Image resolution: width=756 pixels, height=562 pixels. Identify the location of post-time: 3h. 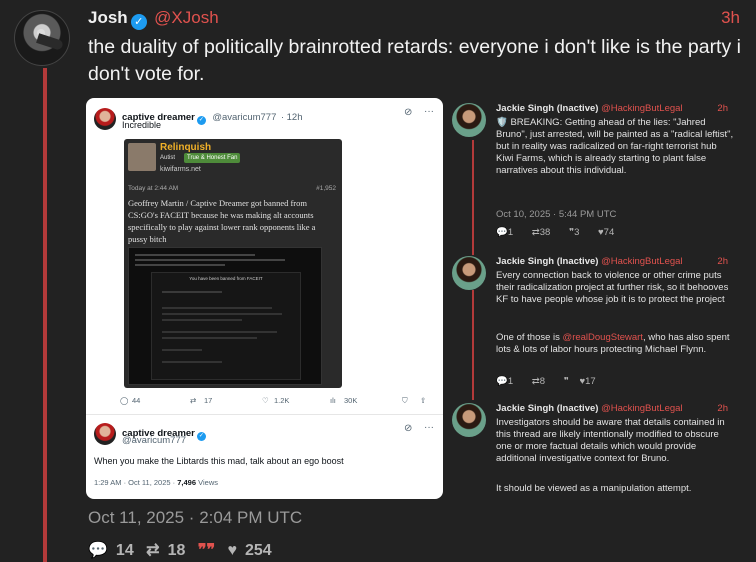
(730, 18).